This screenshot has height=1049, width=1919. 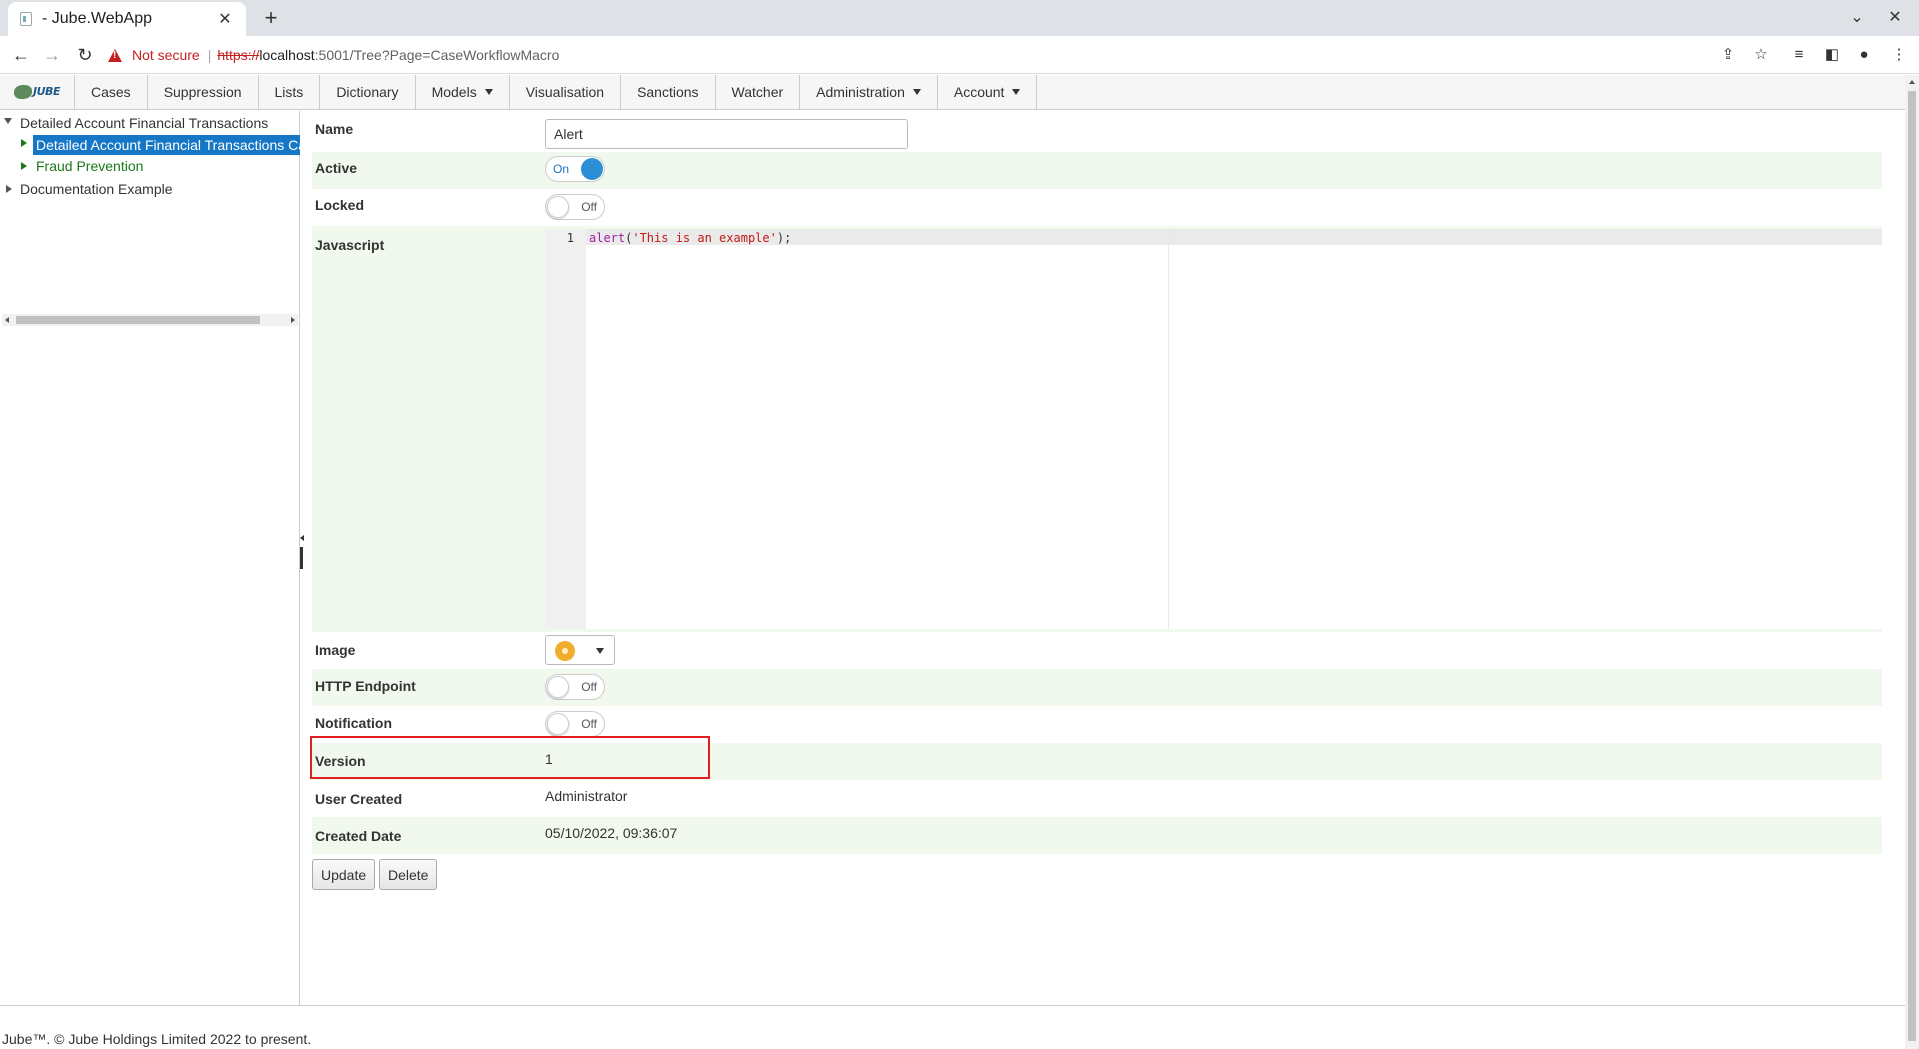 I want to click on nav-models: Models, so click(x=463, y=92).